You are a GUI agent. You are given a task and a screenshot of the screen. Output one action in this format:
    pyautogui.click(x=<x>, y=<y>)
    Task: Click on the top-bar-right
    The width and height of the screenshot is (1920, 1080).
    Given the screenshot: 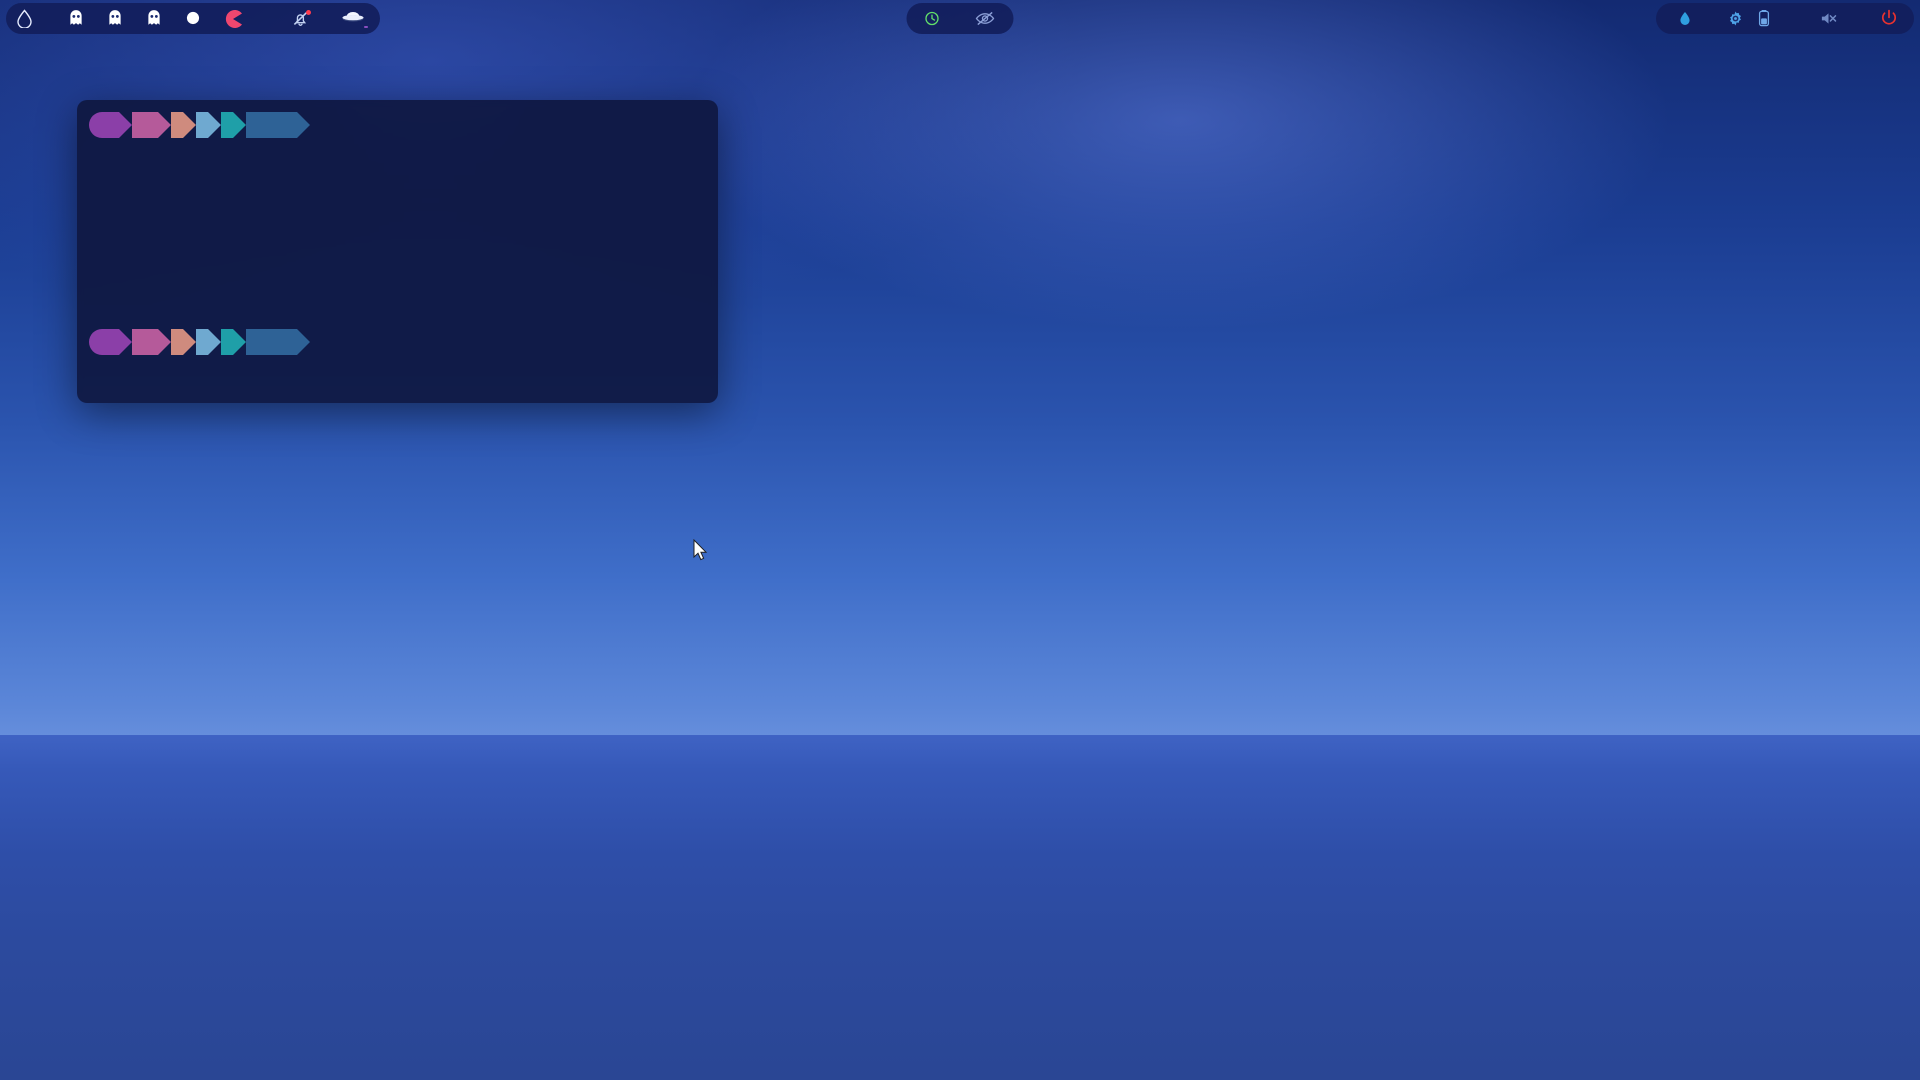 What is the action you would take?
    pyautogui.click(x=1785, y=18)
    